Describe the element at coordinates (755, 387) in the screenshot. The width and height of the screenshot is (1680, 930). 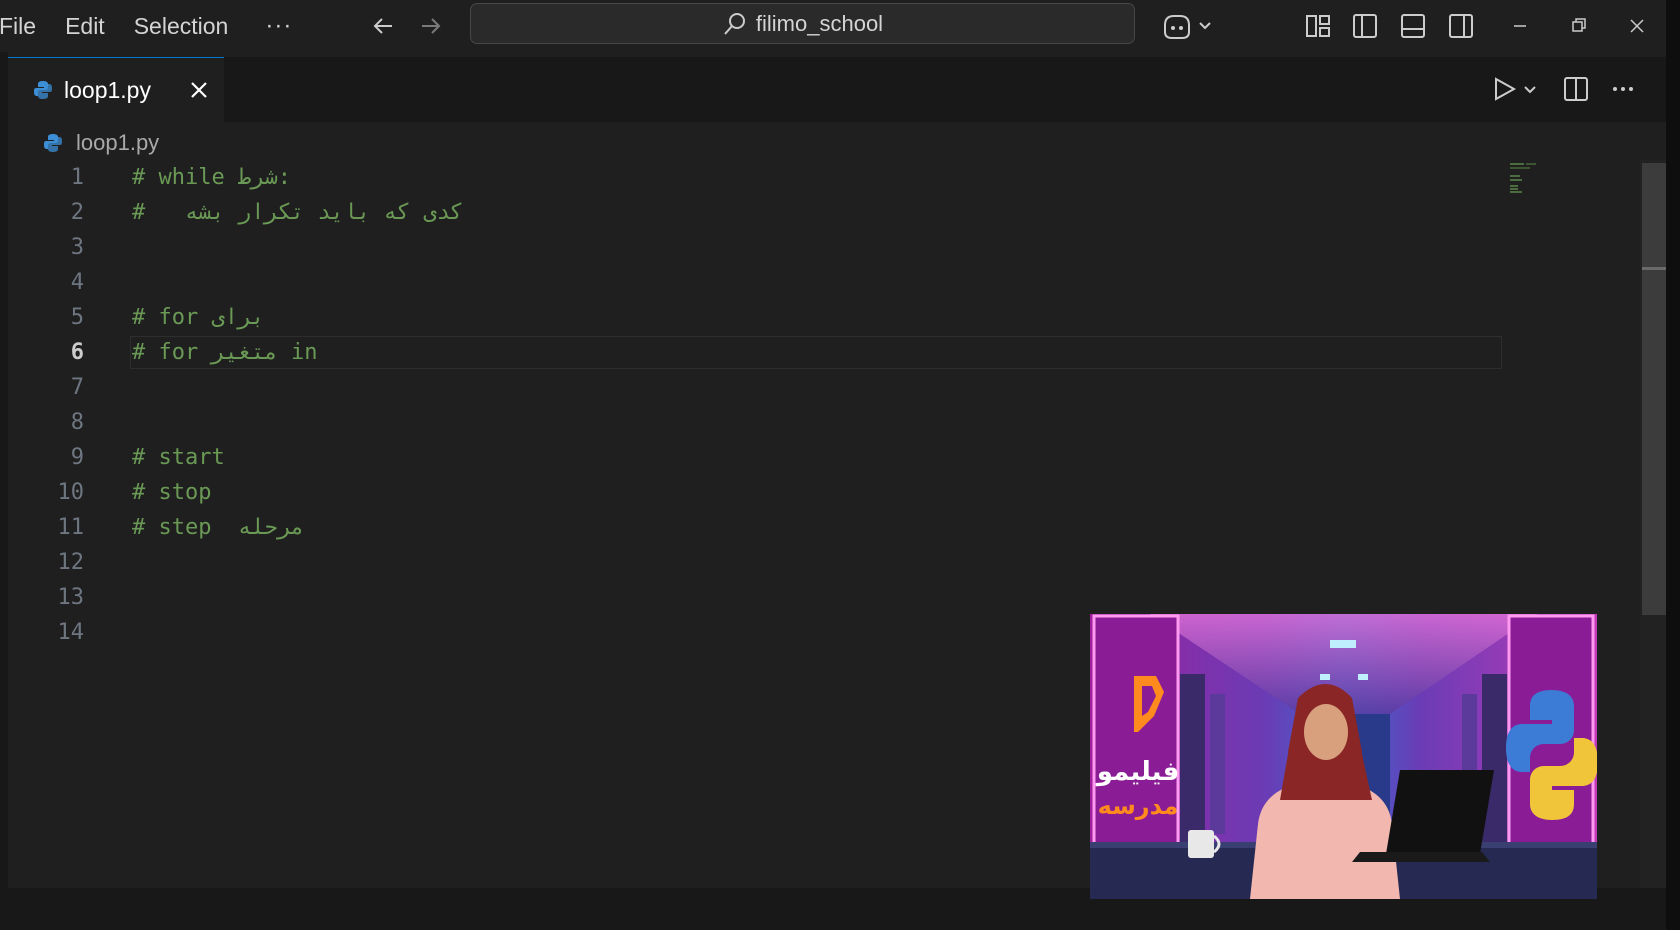
I see `code-line: 7` at that location.